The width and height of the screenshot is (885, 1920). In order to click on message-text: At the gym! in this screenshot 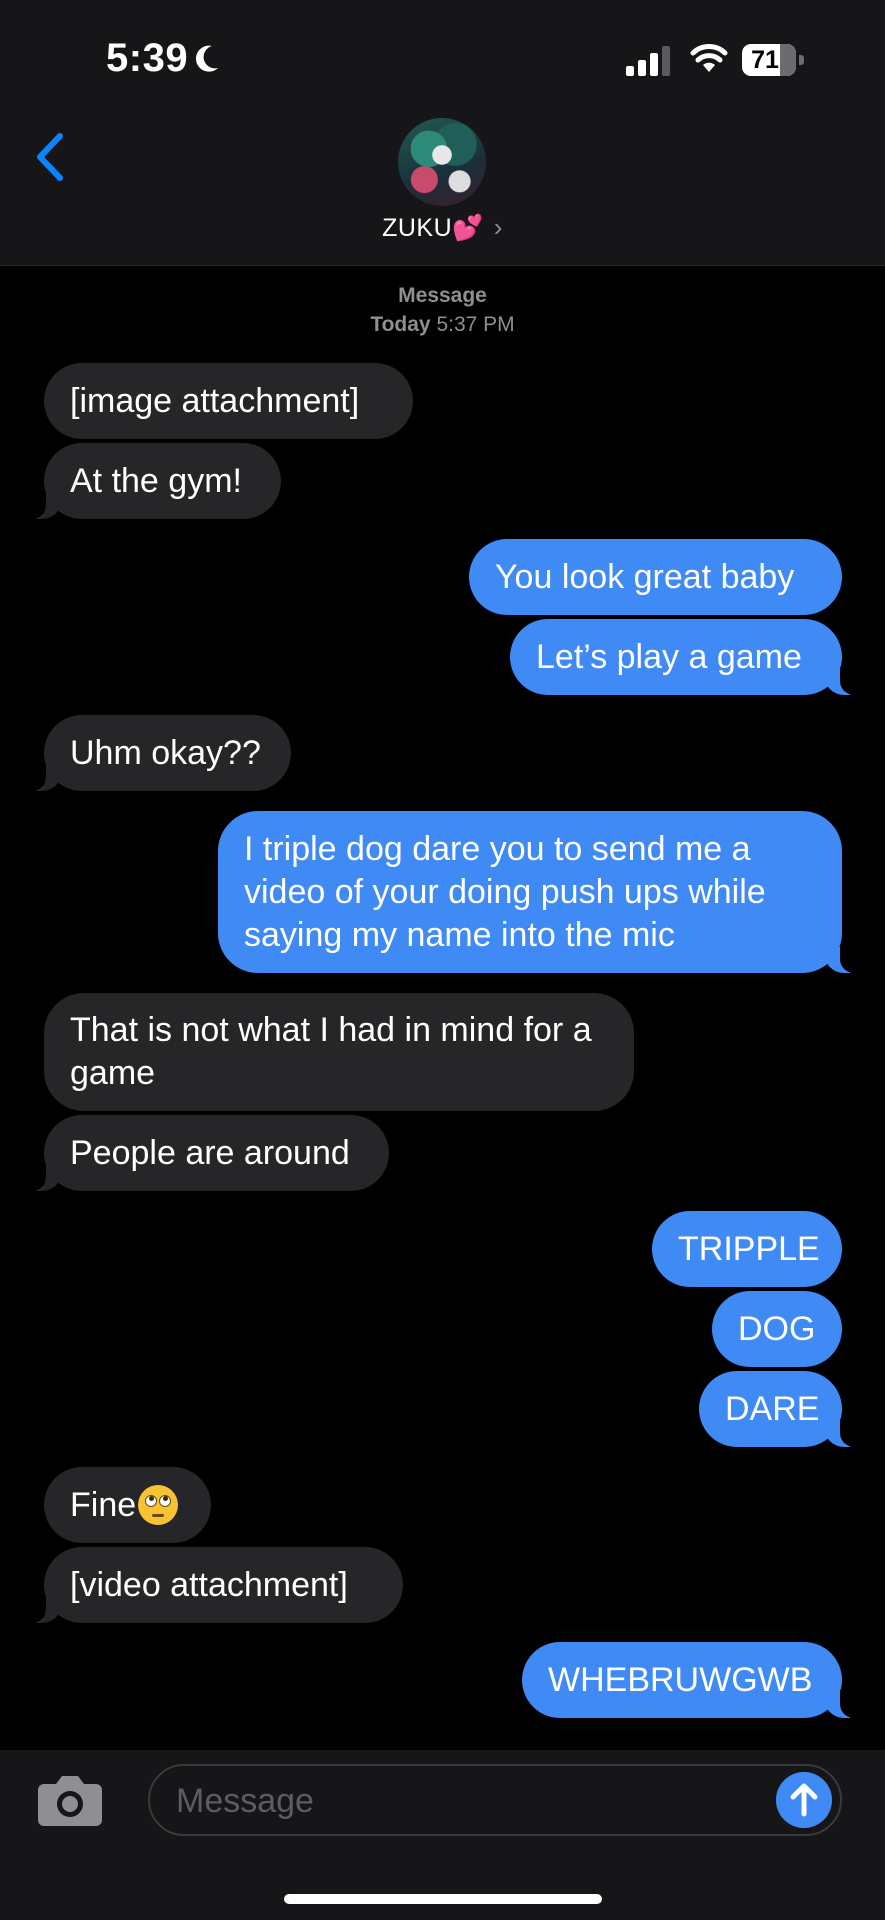, I will do `click(156, 480)`.